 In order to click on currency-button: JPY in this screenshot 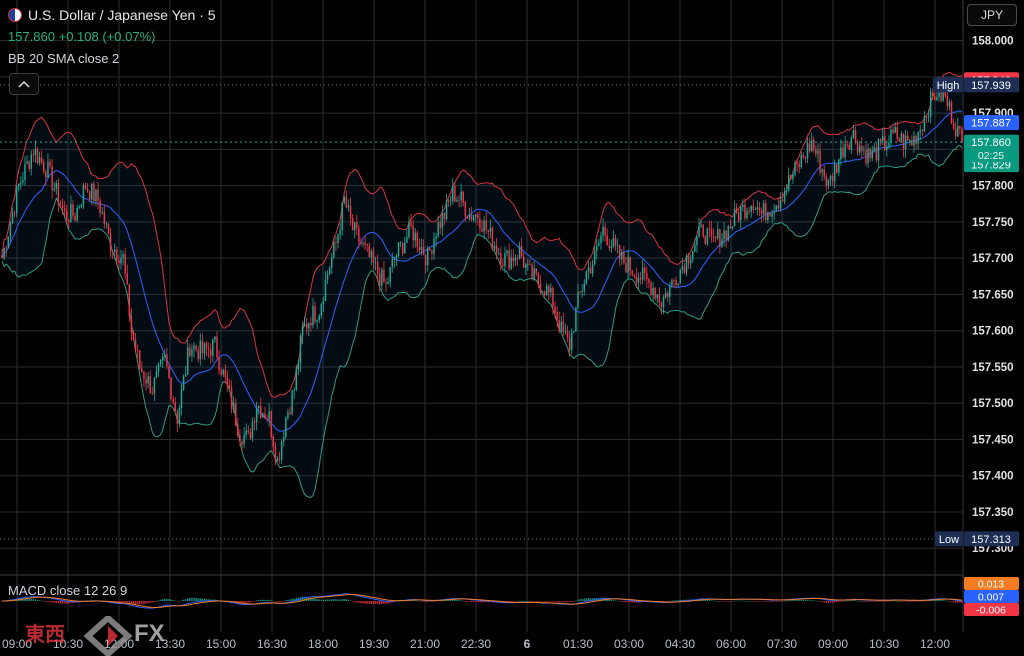, I will do `click(992, 15)`.